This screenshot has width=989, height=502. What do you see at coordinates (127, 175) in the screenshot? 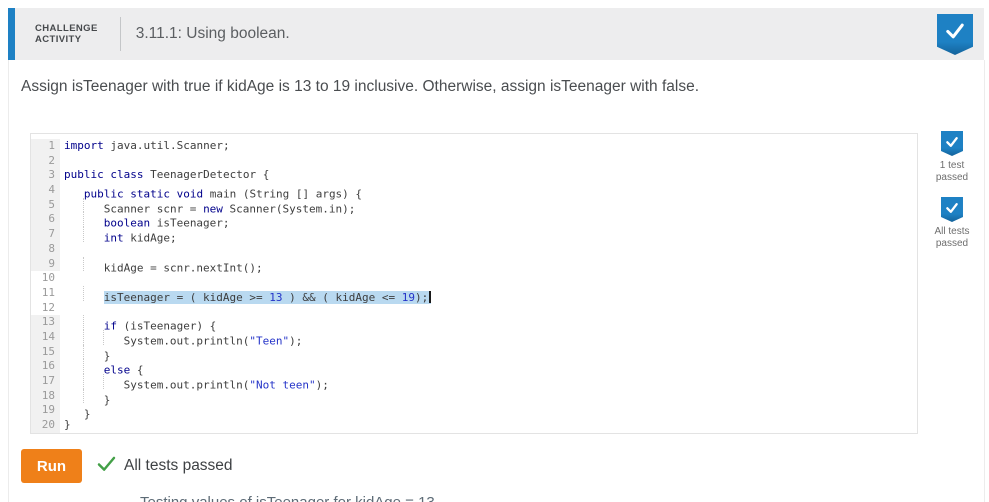
I see `code-token: class` at bounding box center [127, 175].